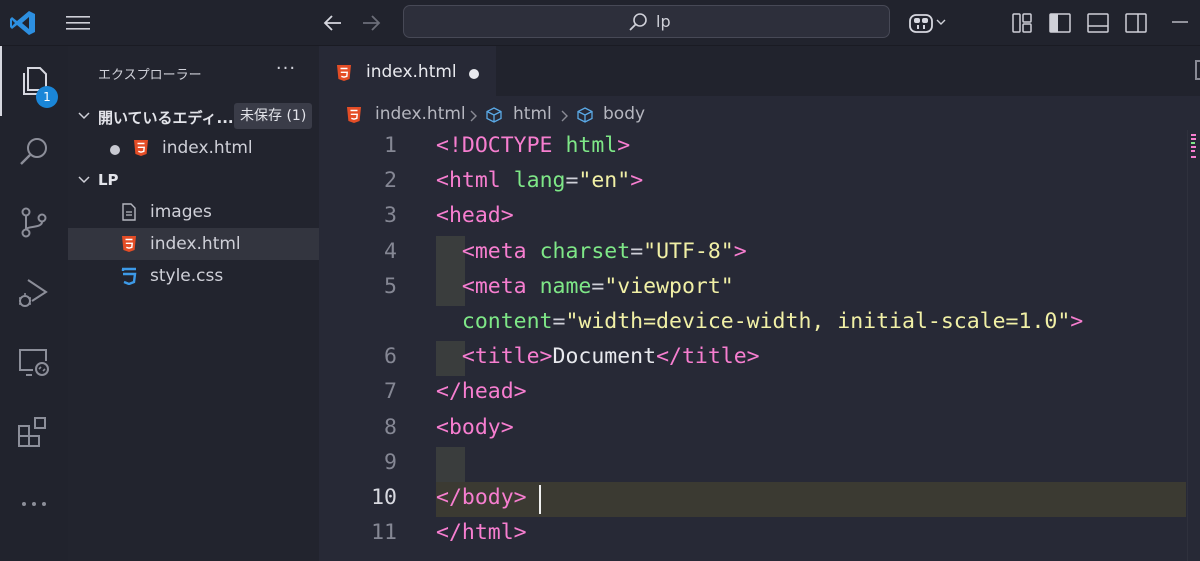 Image resolution: width=1200 pixels, height=561 pixels. What do you see at coordinates (759, 288) in the screenshot?
I see `code-line: 5 <meta name="viewport"` at bounding box center [759, 288].